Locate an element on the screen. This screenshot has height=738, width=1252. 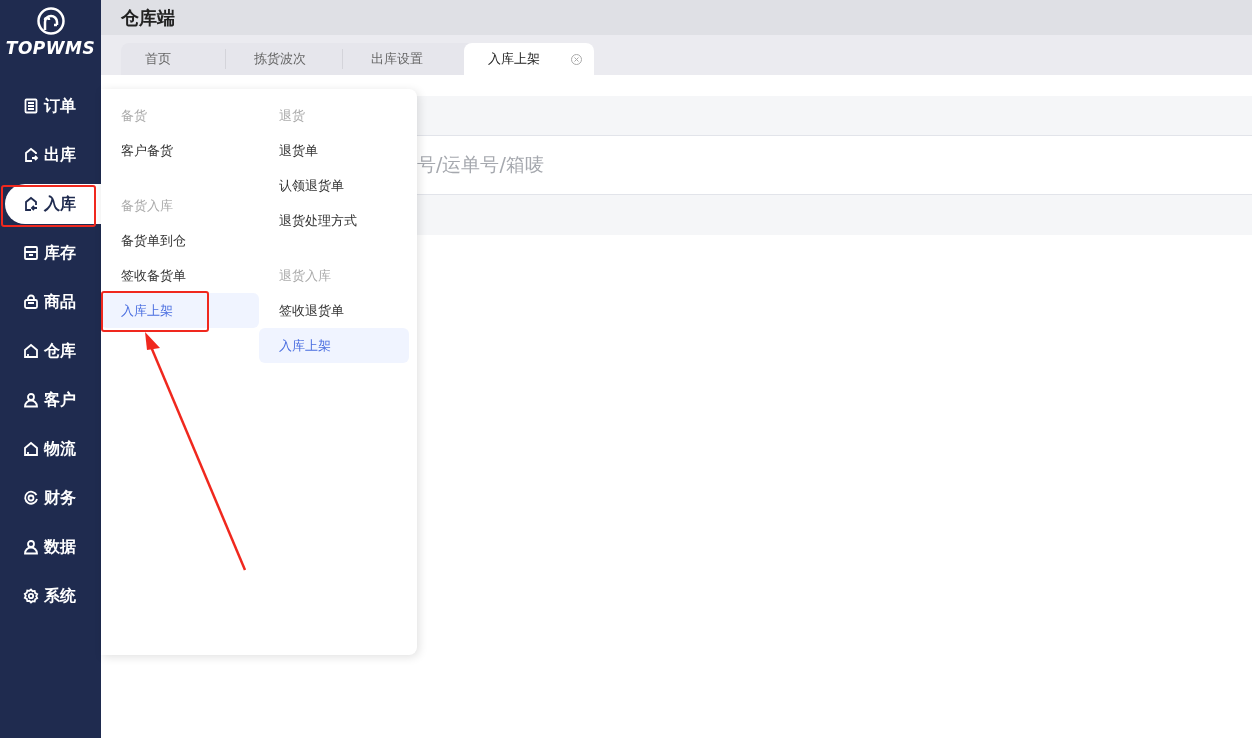
menu-heading: 备货入库 is located at coordinates (147, 206).